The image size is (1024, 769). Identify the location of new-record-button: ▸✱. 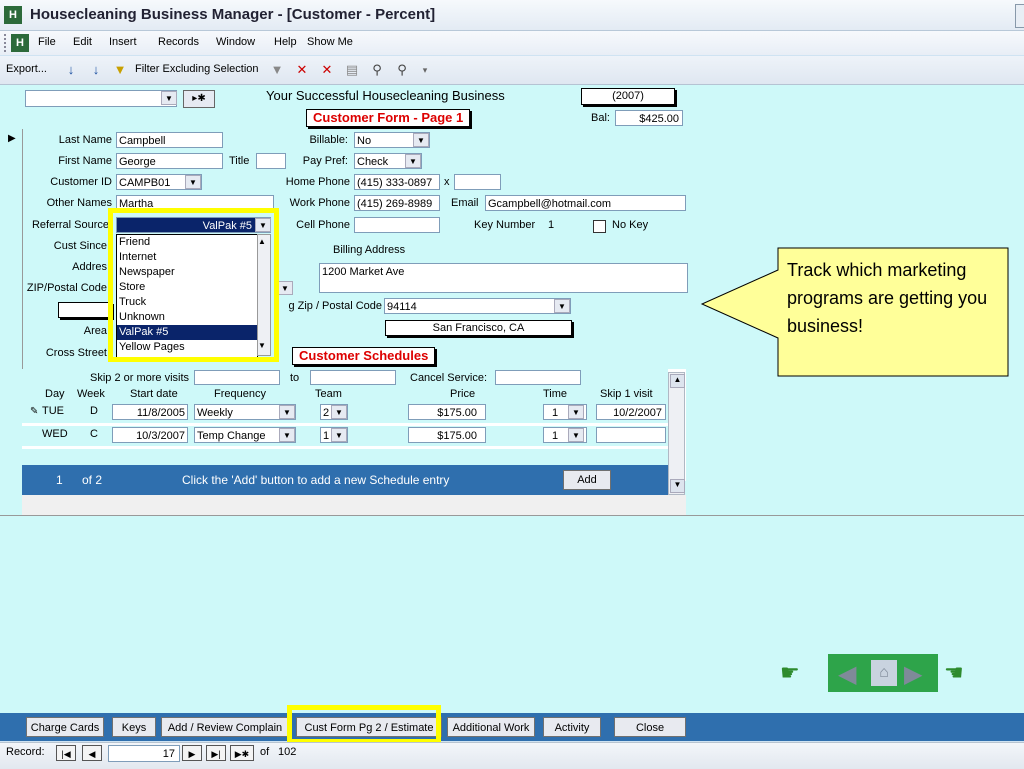
(199, 99).